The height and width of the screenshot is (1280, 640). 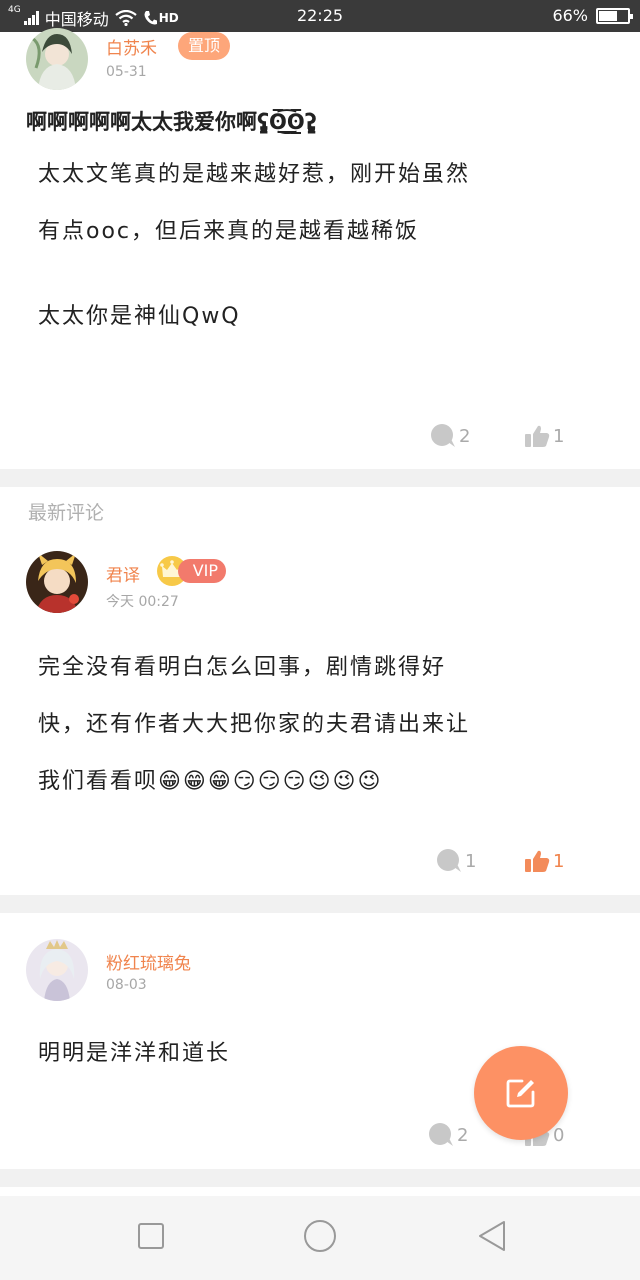 I want to click on comment-like-button: 1, so click(x=544, y=861).